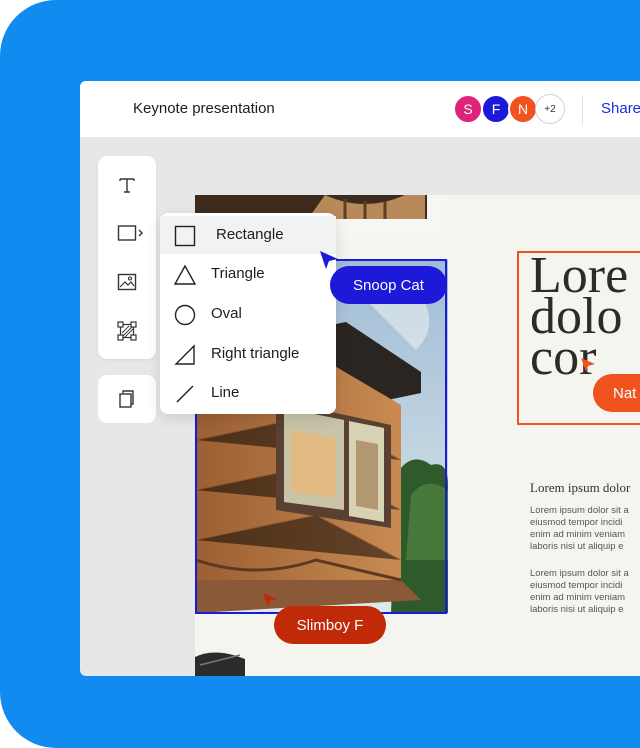 Image resolution: width=640 pixels, height=748 pixels. I want to click on shape-tool-icon, so click(131, 233).